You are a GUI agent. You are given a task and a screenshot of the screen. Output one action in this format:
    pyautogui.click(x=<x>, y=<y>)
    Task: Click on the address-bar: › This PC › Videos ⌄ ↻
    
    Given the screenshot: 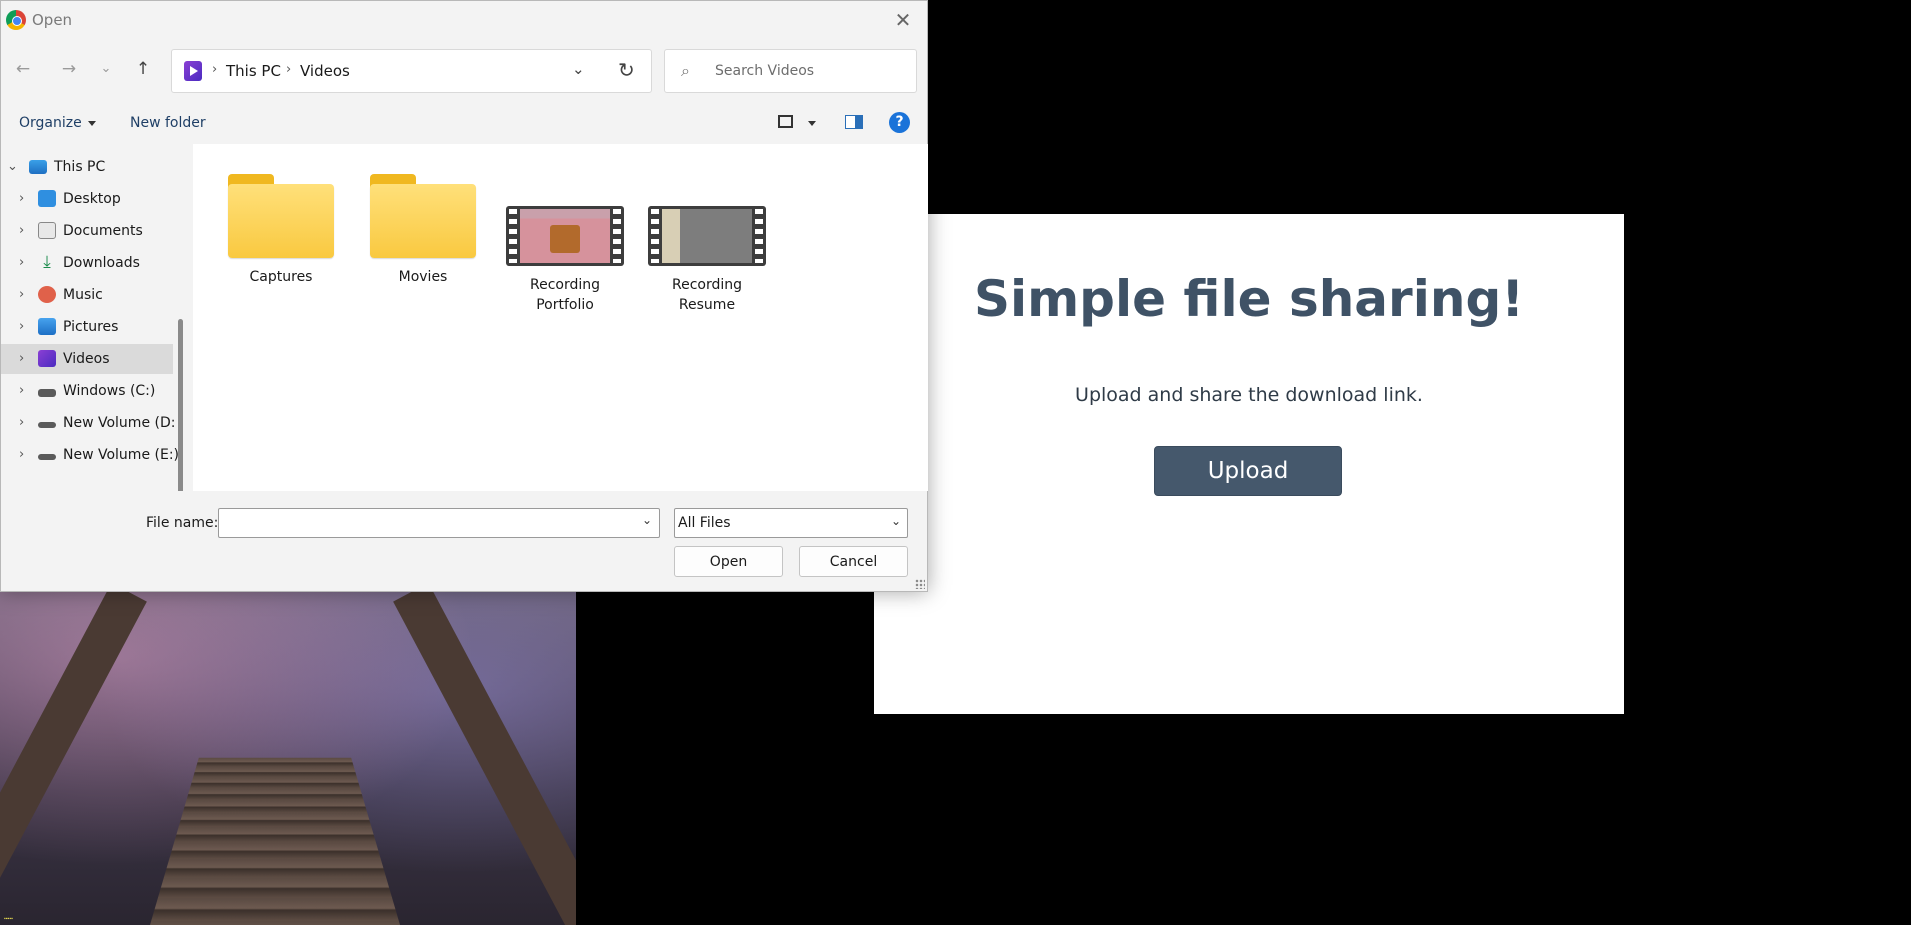 What is the action you would take?
    pyautogui.click(x=411, y=71)
    